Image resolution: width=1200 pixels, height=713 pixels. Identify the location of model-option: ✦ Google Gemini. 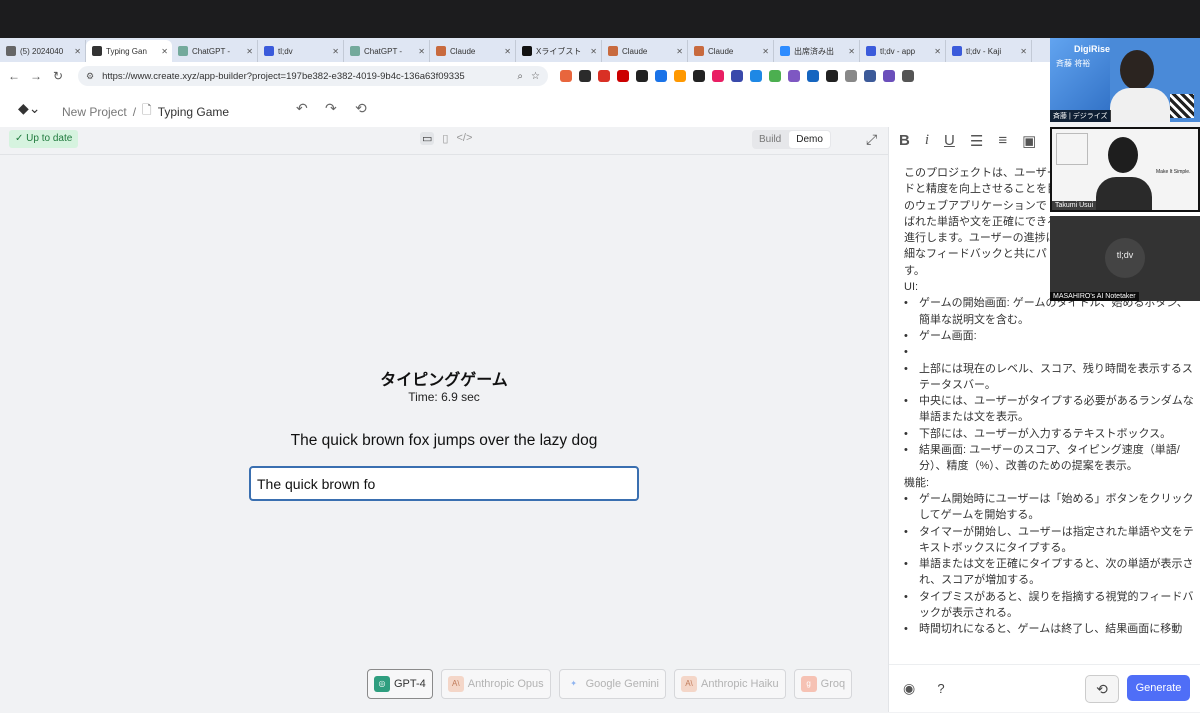
(612, 684).